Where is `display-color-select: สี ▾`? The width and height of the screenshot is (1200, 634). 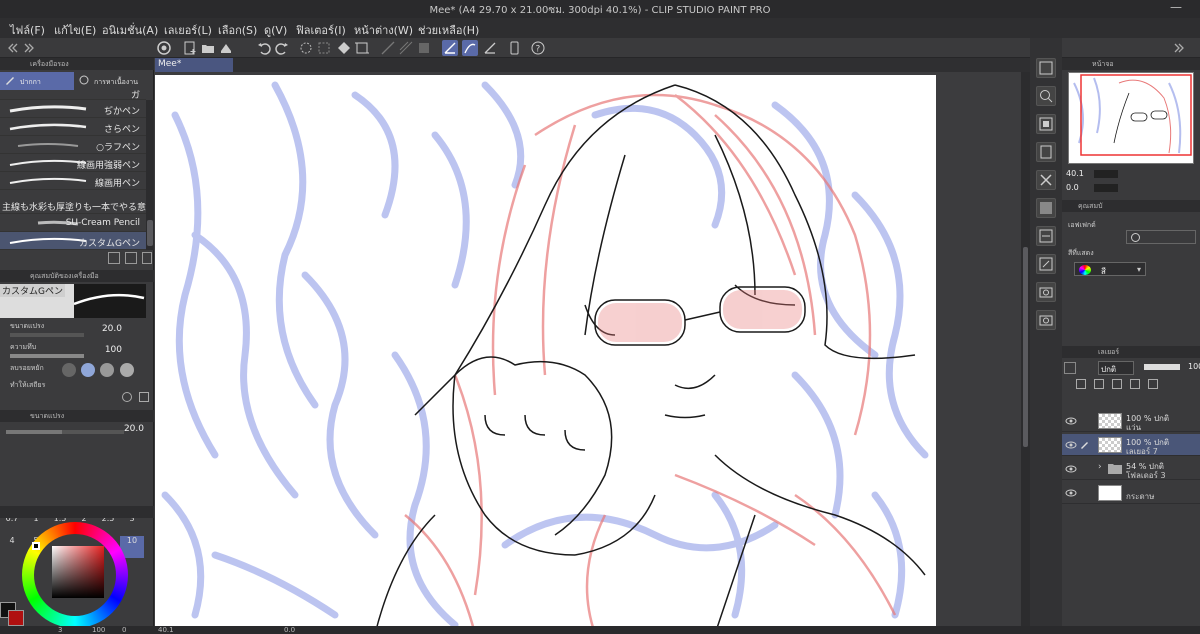
display-color-select: สี ▾ is located at coordinates (1110, 269).